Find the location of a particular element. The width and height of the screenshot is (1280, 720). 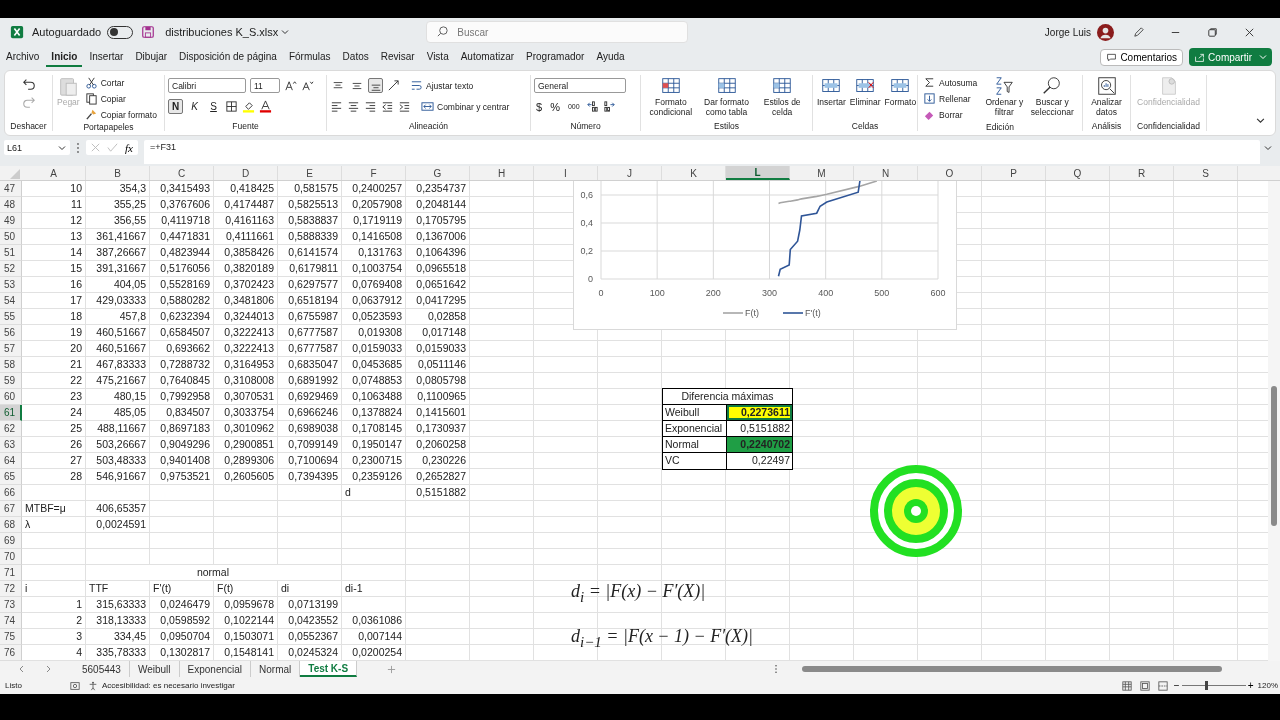

analyze-data-button: Analizar datos is located at coordinates (1106, 96).